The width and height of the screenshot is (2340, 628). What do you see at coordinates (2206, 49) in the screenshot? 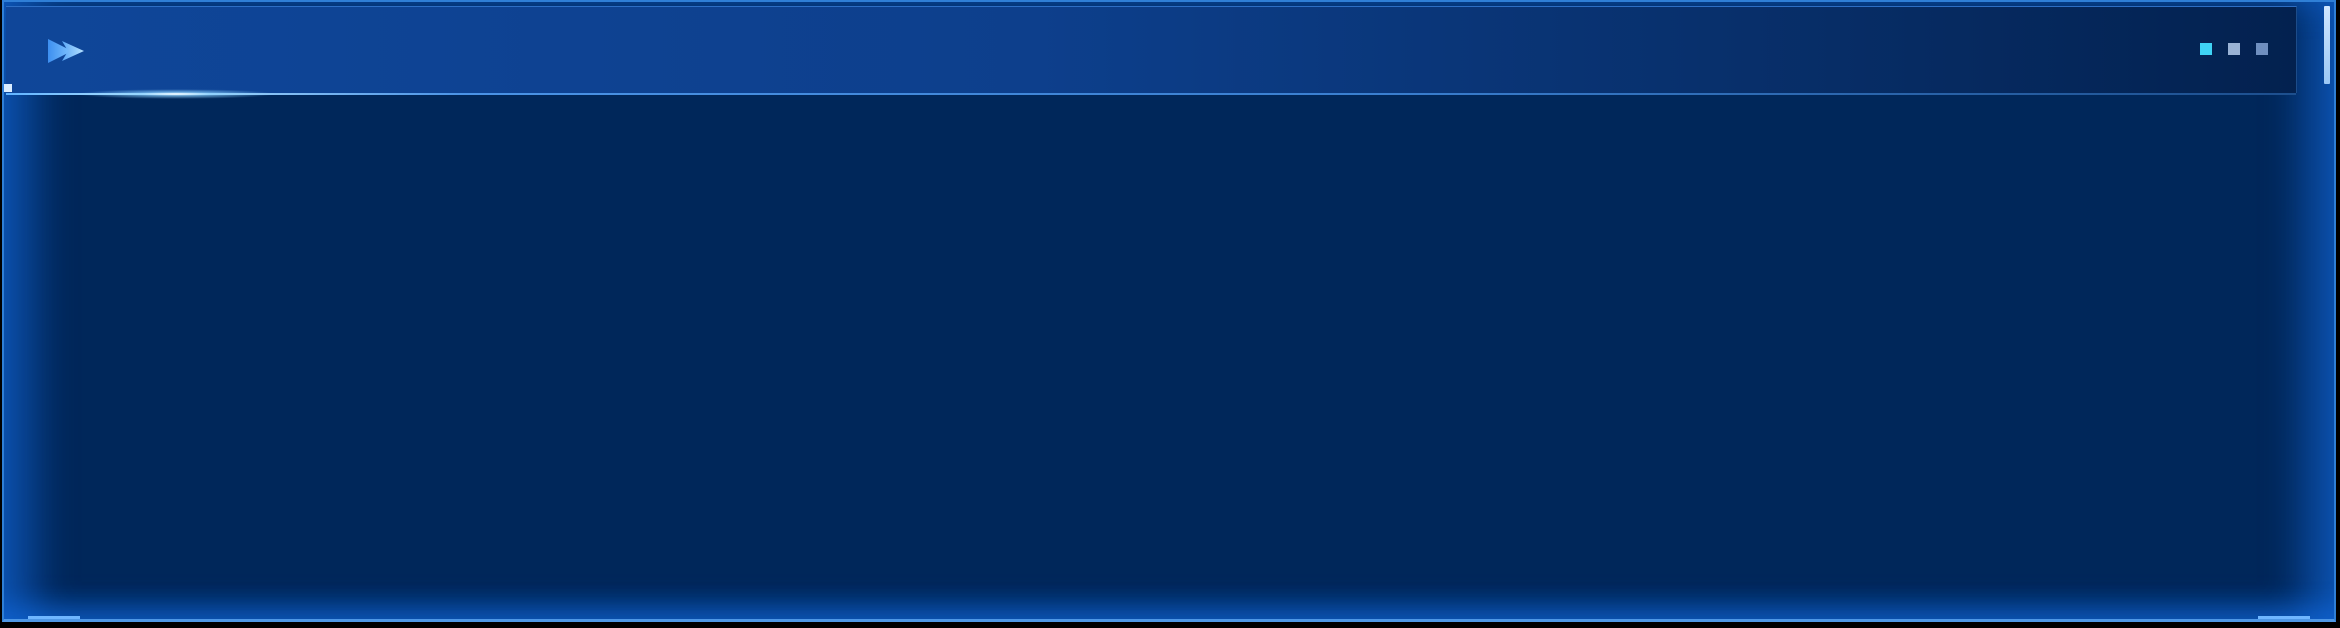
I see `dot-active` at bounding box center [2206, 49].